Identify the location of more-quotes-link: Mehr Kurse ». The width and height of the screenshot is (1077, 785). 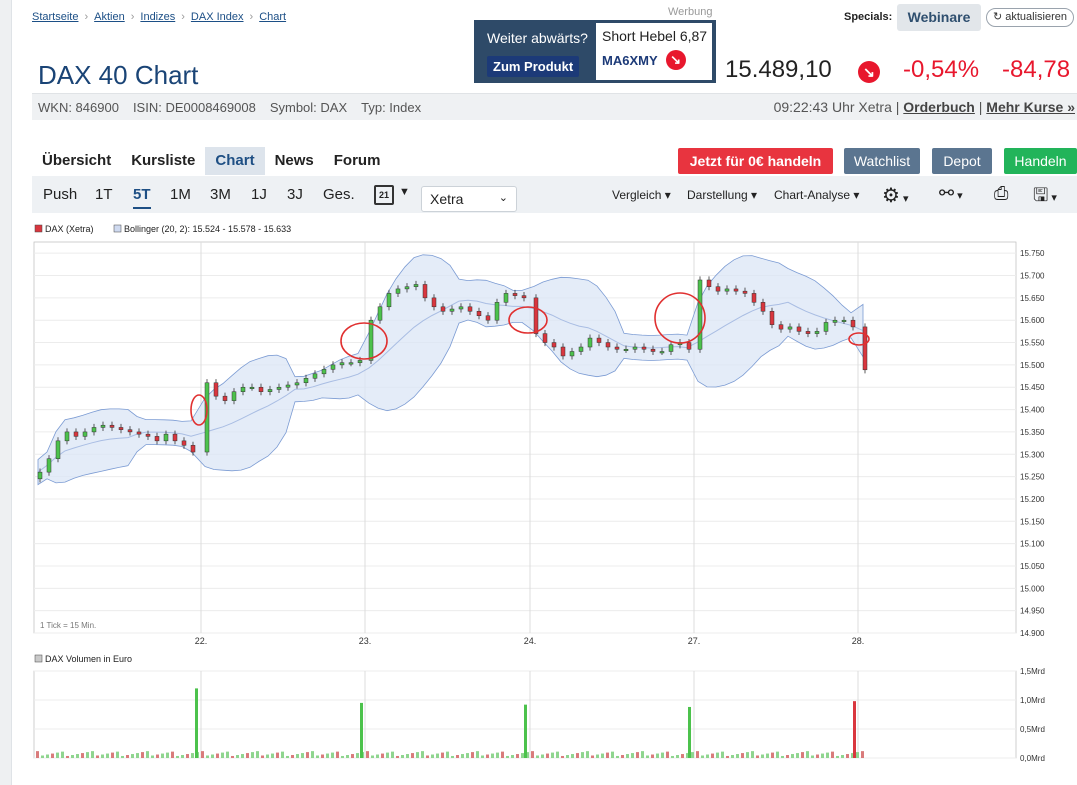
(1030, 107).